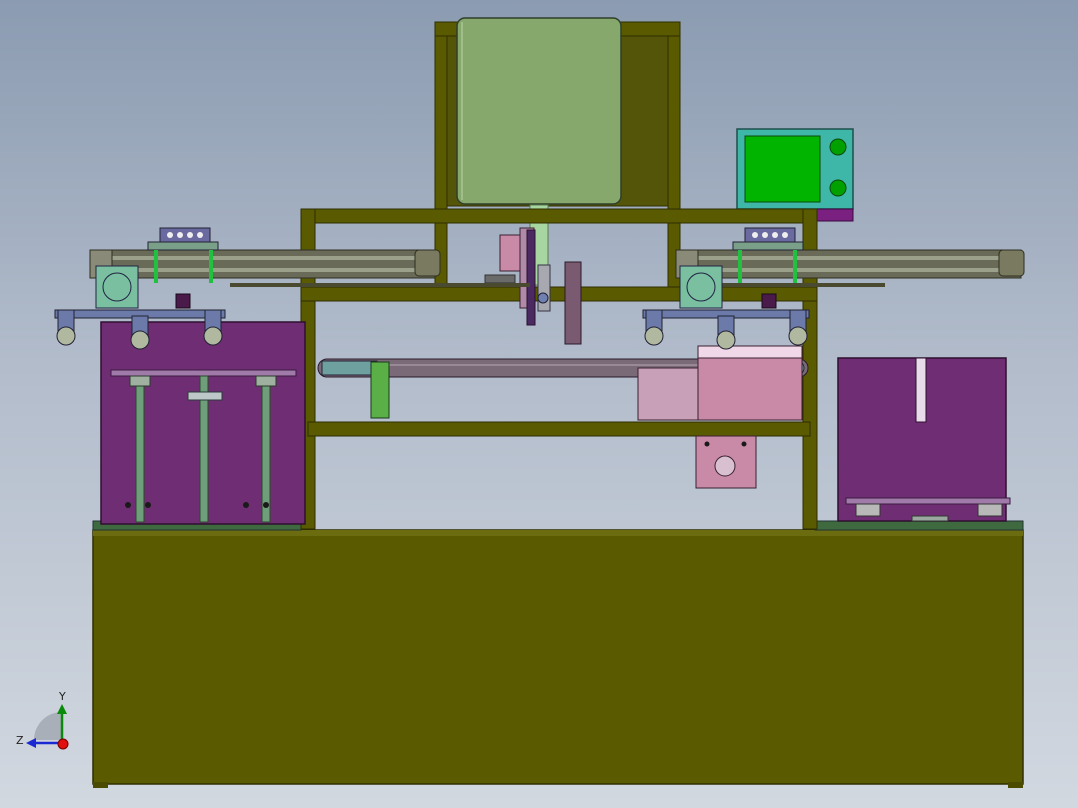 The width and height of the screenshot is (1078, 808). I want to click on lower-motor-plate, so click(726, 462).